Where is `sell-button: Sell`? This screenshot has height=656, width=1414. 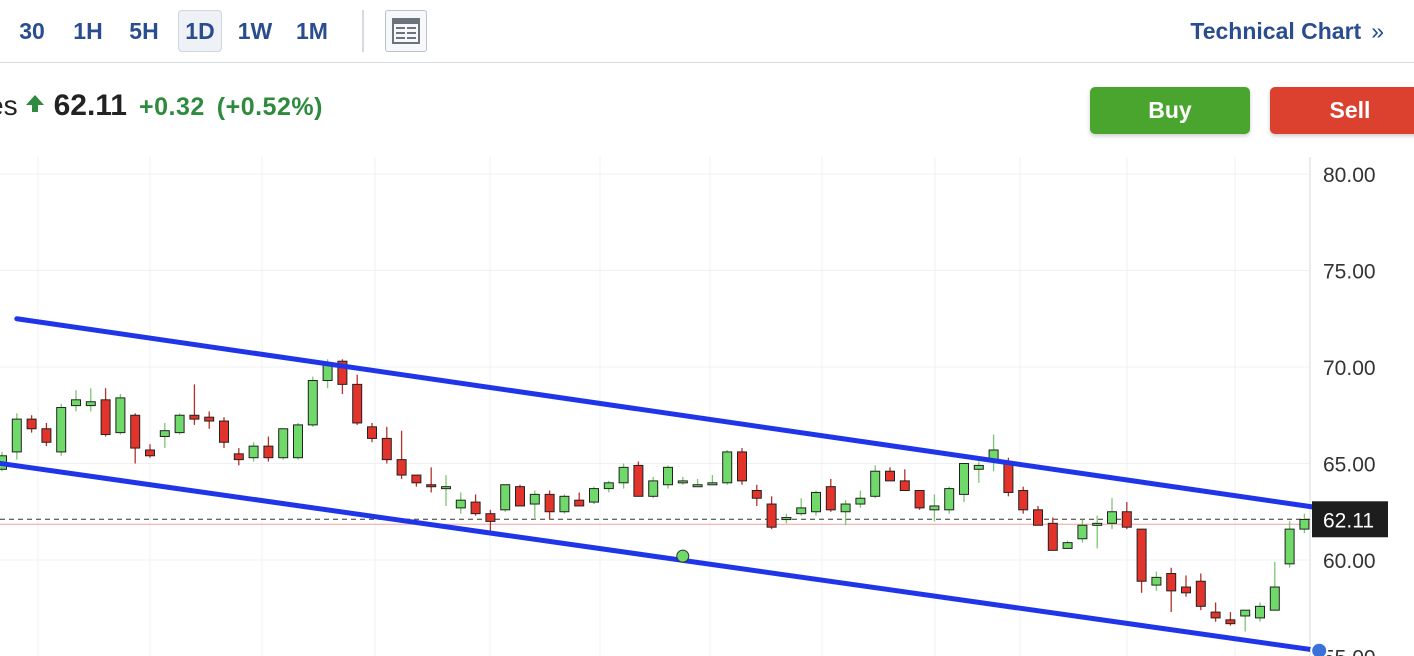 sell-button: Sell is located at coordinates (1342, 110).